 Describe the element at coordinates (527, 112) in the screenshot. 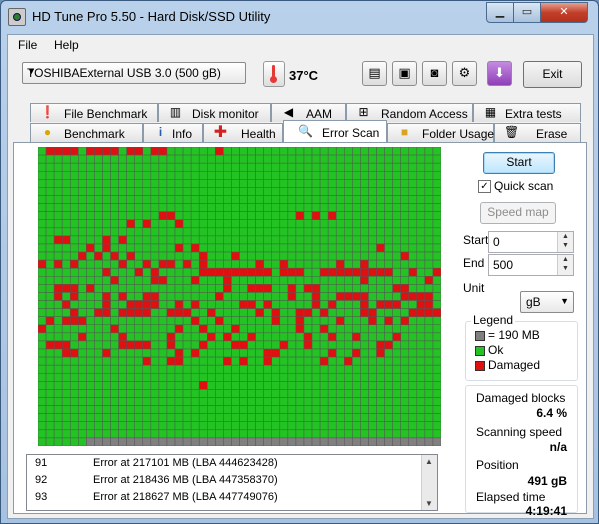

I see `tab-extra-tests: ▦ Extra tests` at that location.